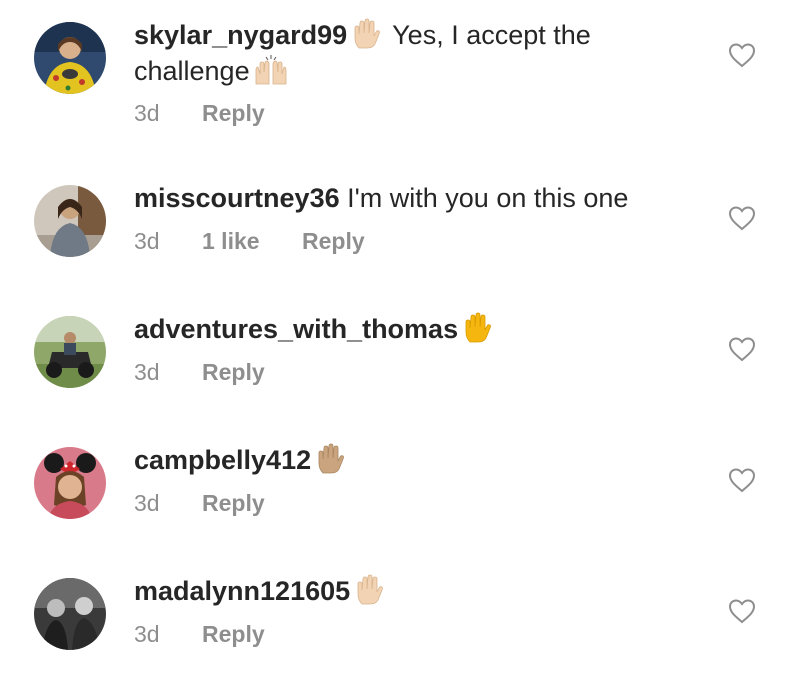  What do you see at coordinates (192, 71) in the screenshot?
I see `comment-text-line2: challenge` at bounding box center [192, 71].